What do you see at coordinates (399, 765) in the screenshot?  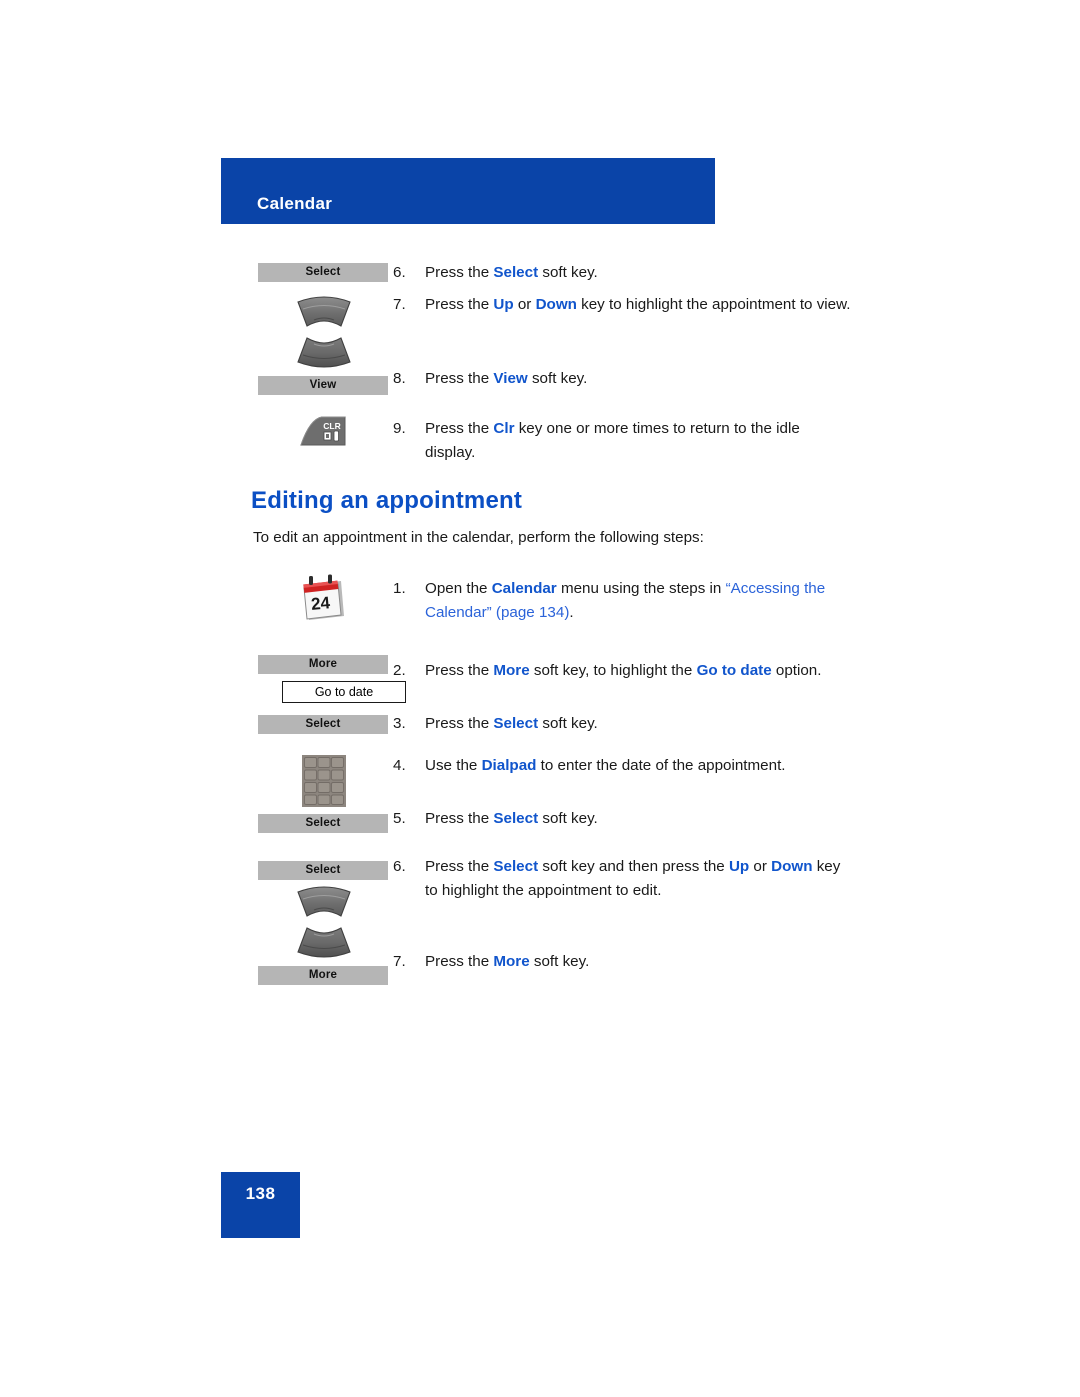 I see `step-number: 4.` at bounding box center [399, 765].